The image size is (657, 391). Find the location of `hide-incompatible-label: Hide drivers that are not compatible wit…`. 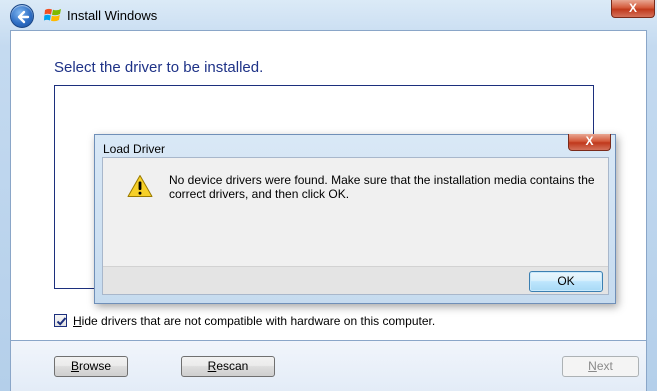

hide-incompatible-label: Hide drivers that are not compatible wit… is located at coordinates (254, 321).